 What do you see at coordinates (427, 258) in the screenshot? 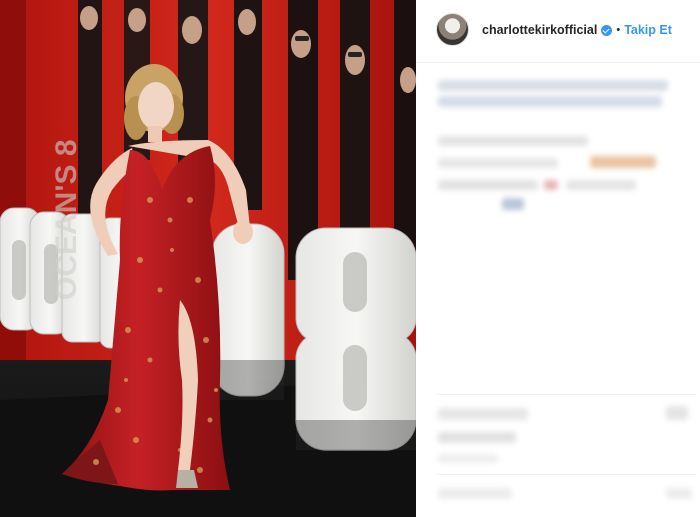
I see `panel-edge-shadow` at bounding box center [427, 258].